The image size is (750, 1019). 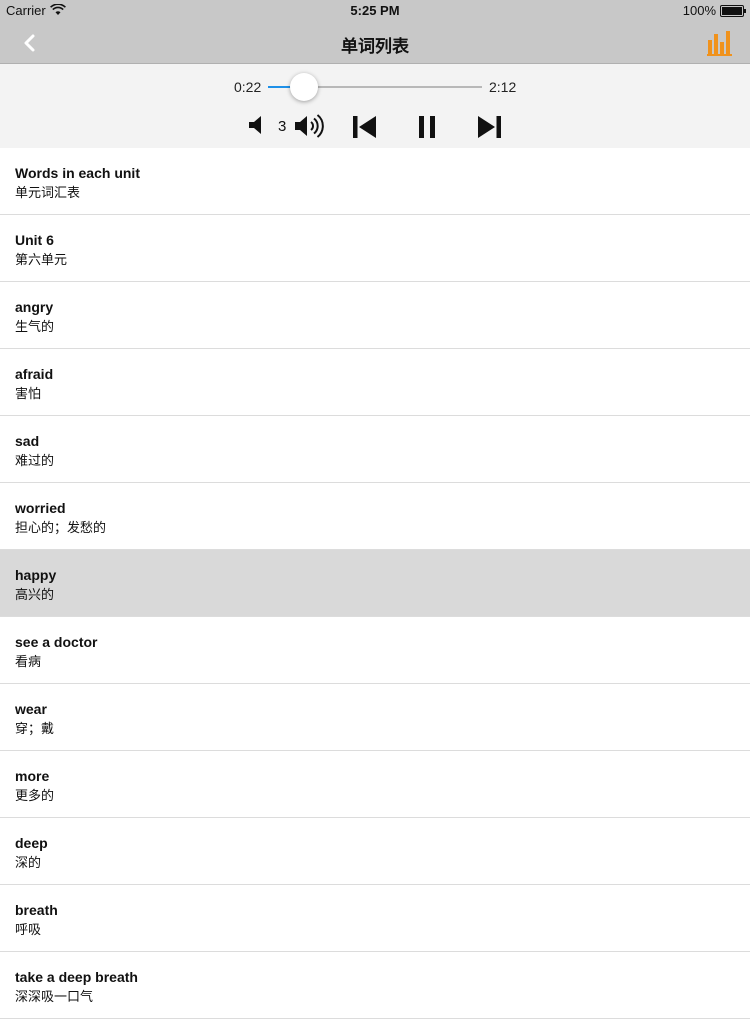 What do you see at coordinates (257, 125) in the screenshot?
I see `volume-down-icon` at bounding box center [257, 125].